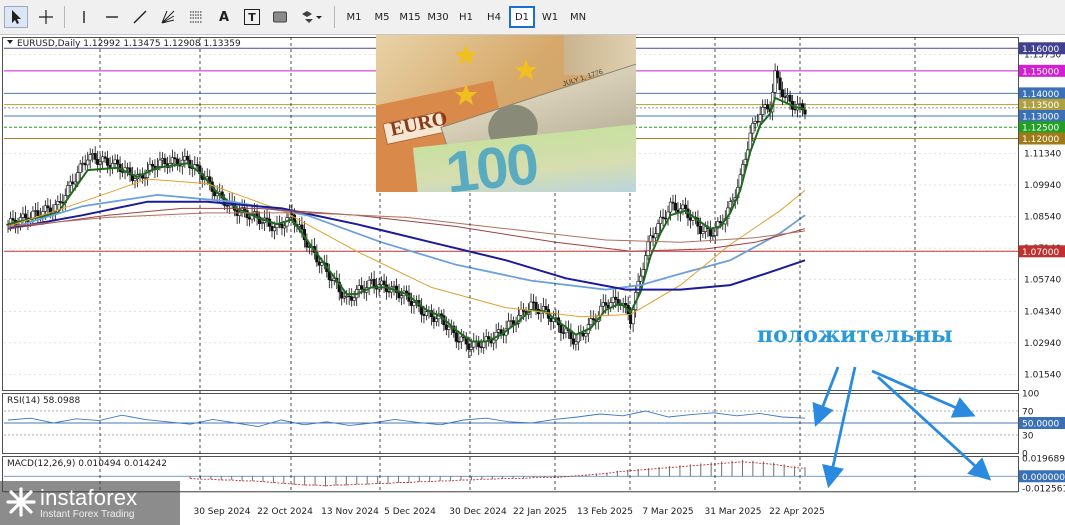  What do you see at coordinates (168, 17) in the screenshot?
I see `fibonacci-fan-icon` at bounding box center [168, 17].